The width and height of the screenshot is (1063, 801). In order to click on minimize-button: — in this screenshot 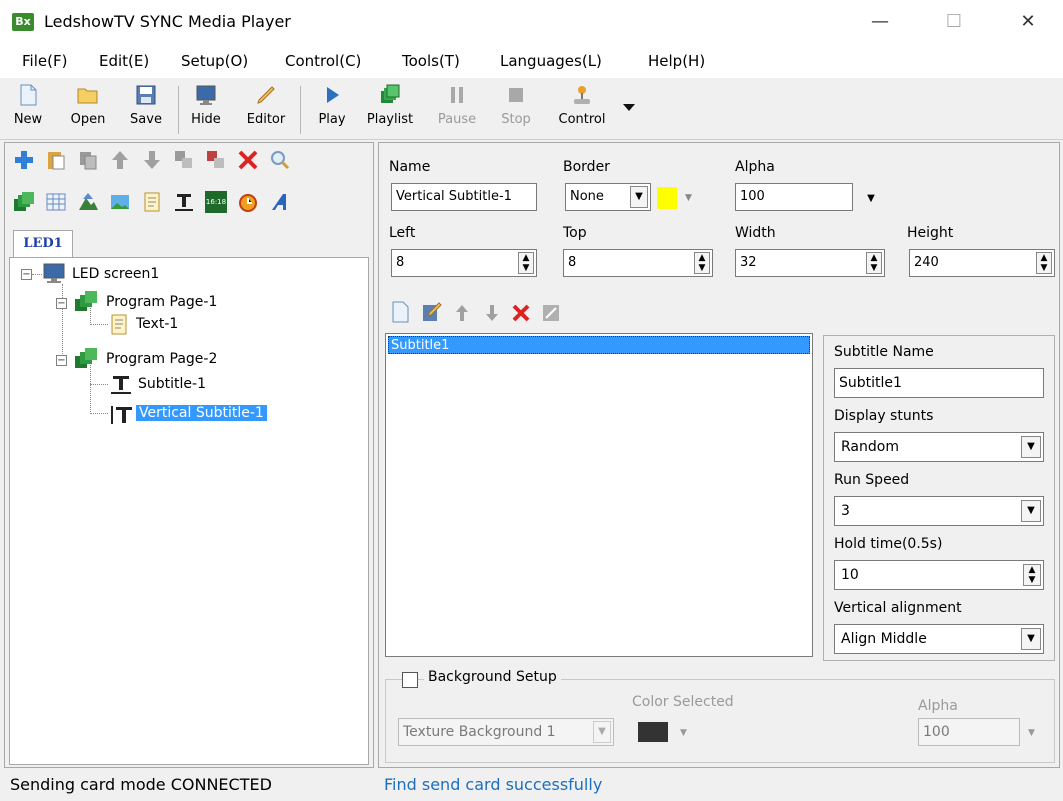, I will do `click(880, 22)`.